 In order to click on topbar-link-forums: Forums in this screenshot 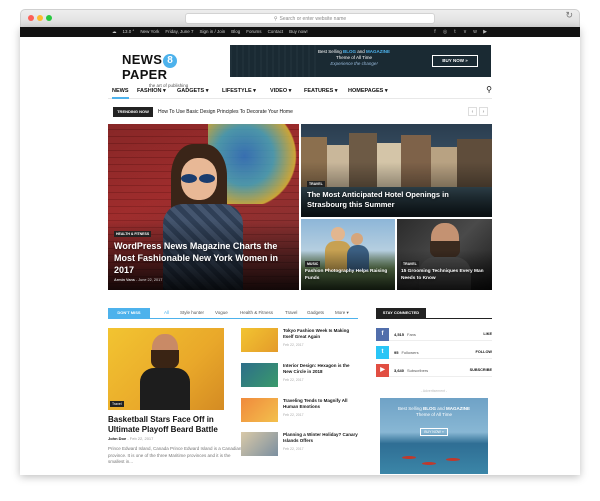, I will do `click(253, 31)`.